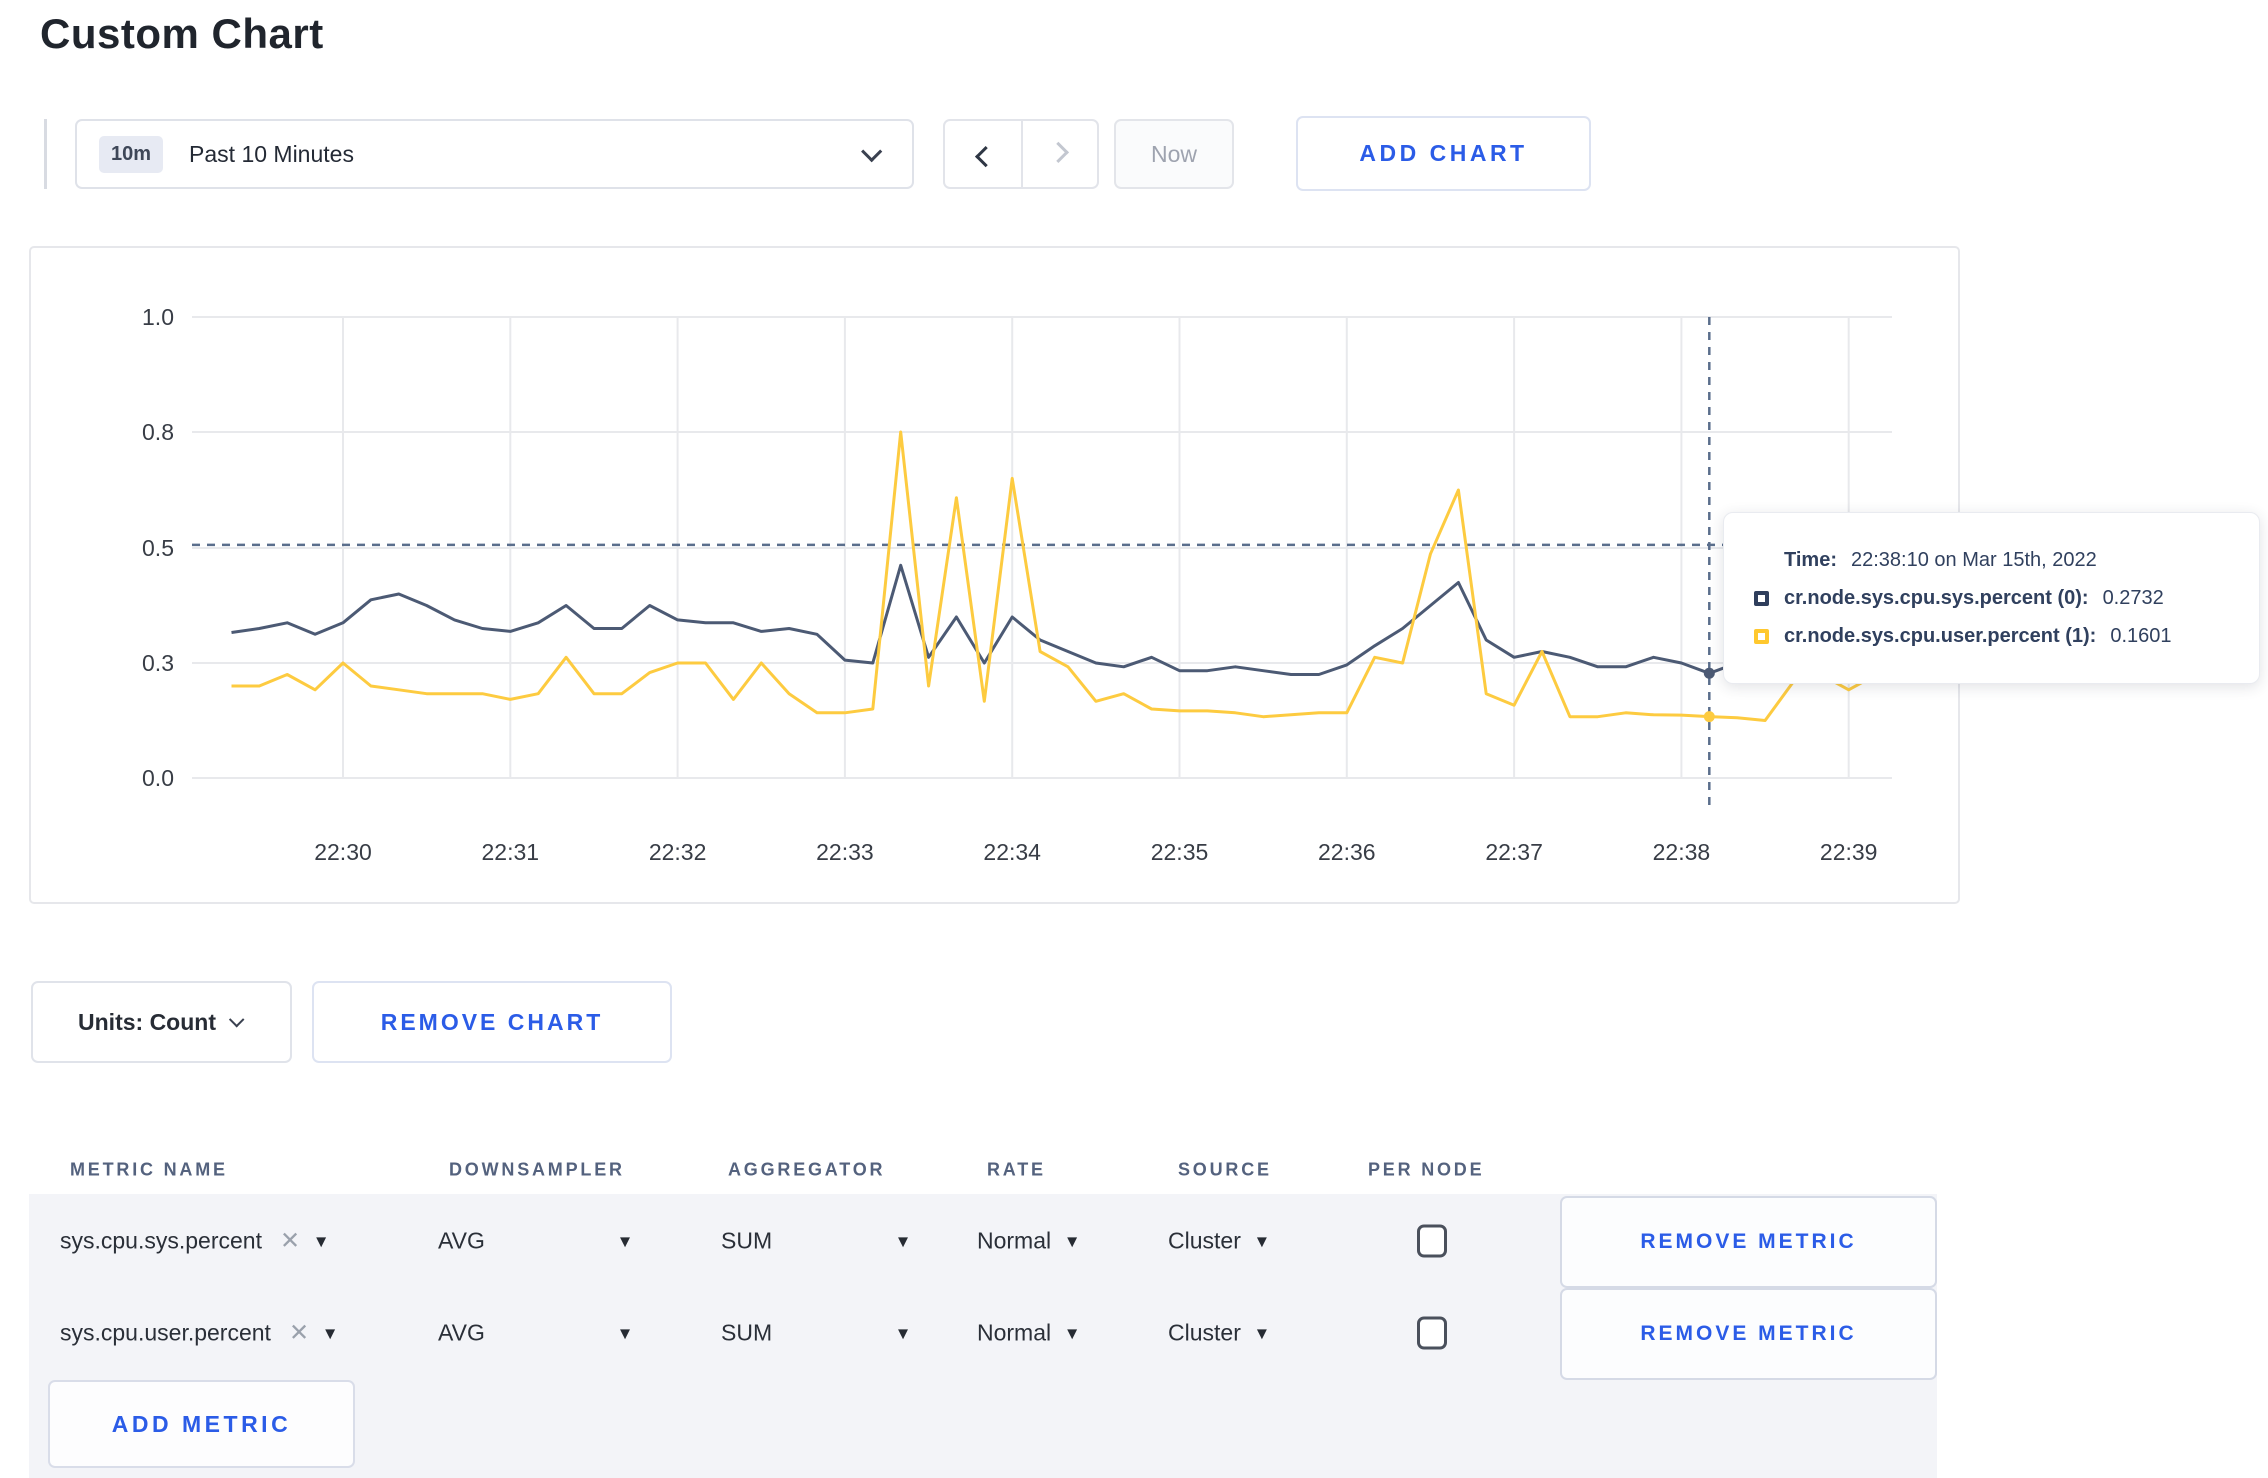  I want to click on col-header-rate: RATE, so click(1016, 1169).